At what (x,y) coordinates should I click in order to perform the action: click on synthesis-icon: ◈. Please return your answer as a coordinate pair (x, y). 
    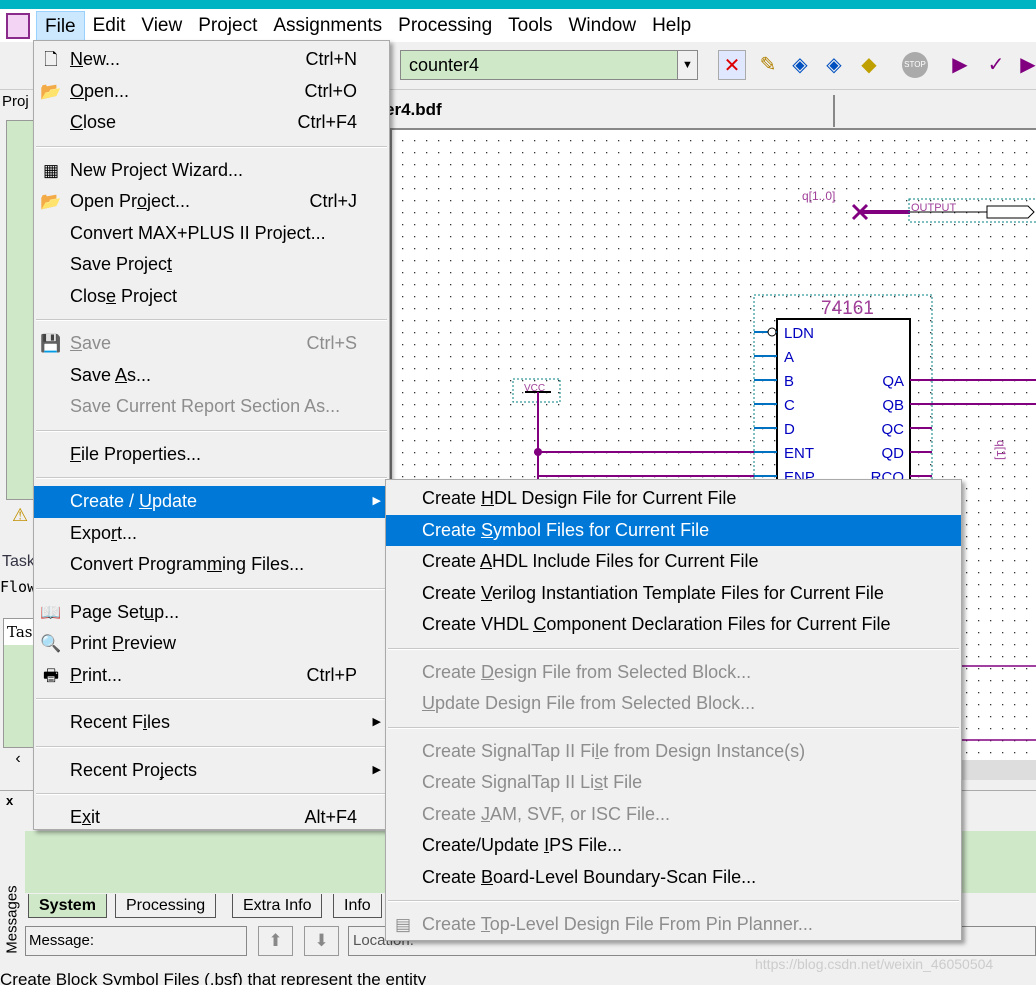
    Looking at the image, I should click on (800, 65).